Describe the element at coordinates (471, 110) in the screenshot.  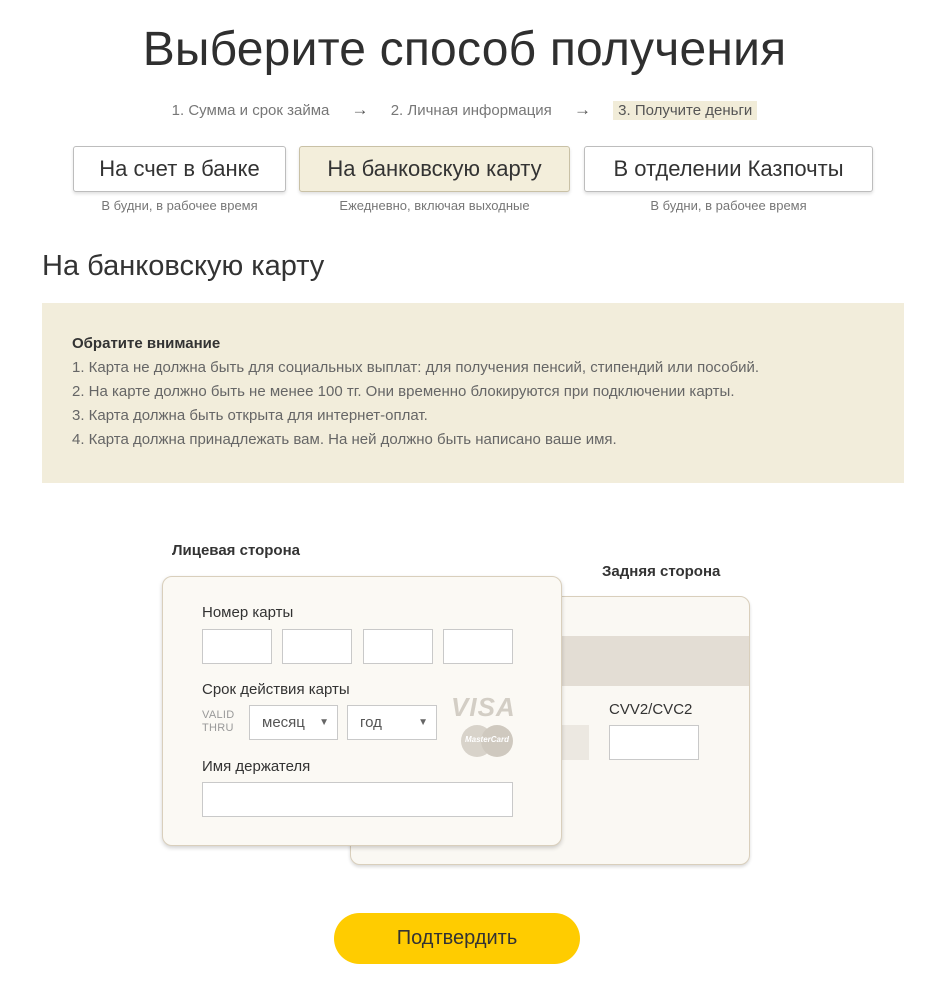
I see `step-2: 2. Личная информация` at that location.